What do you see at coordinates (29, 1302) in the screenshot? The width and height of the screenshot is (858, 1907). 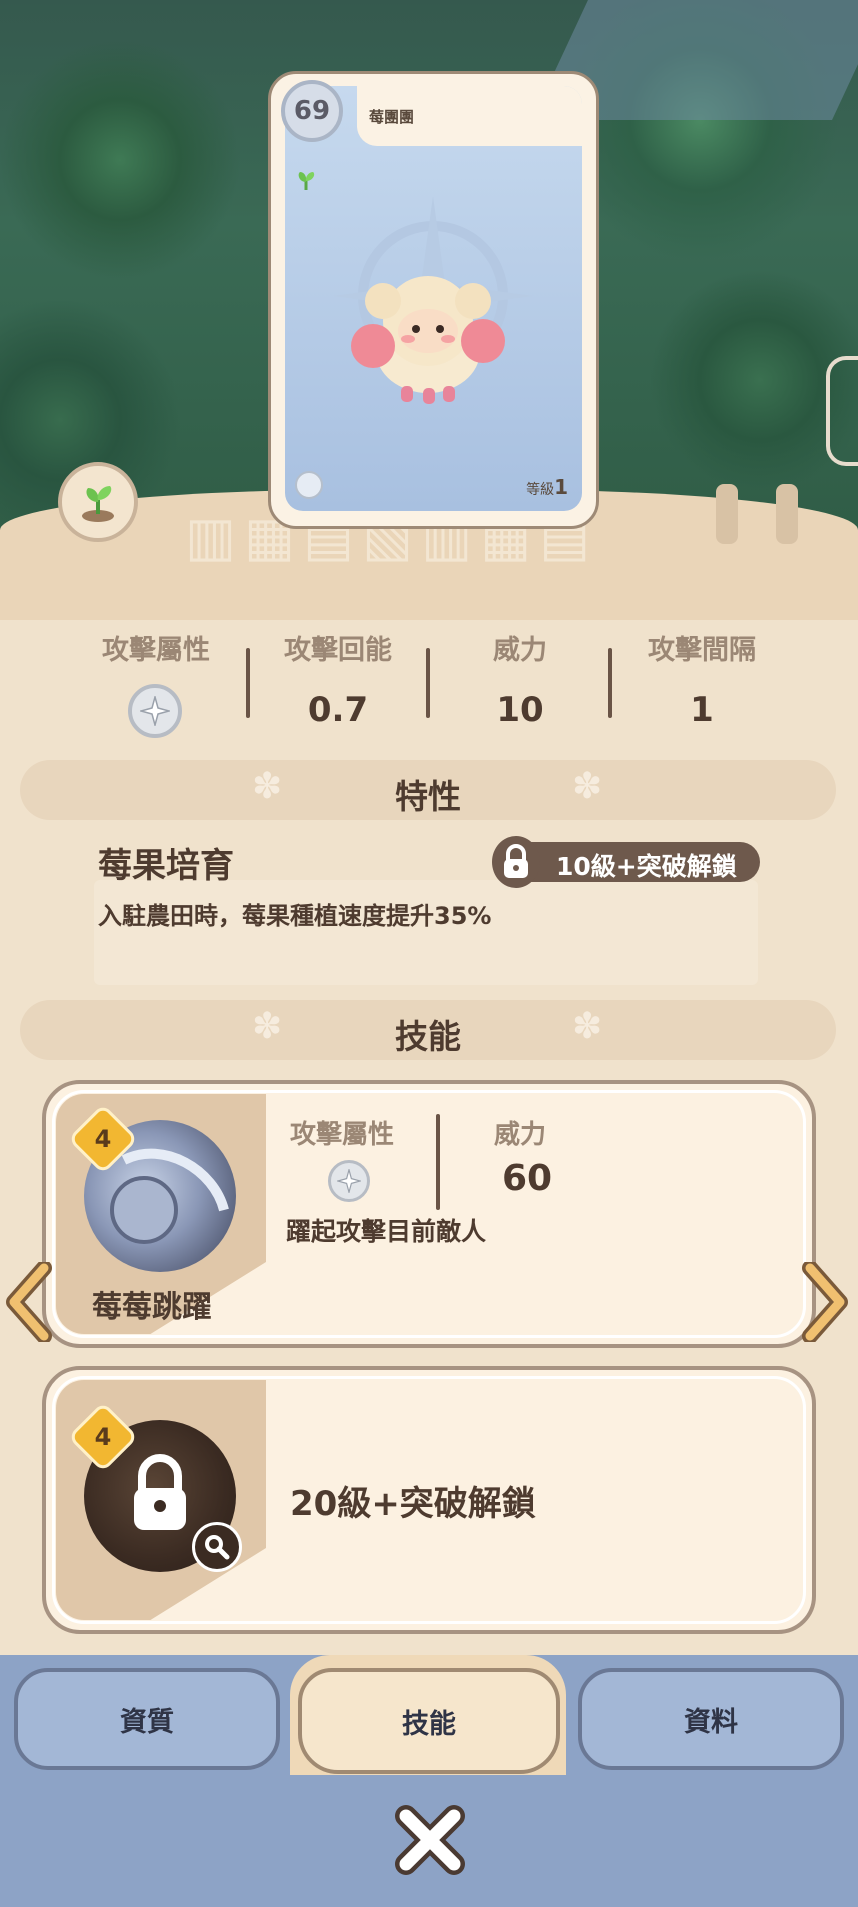 I see `prev-arrow-icon` at bounding box center [29, 1302].